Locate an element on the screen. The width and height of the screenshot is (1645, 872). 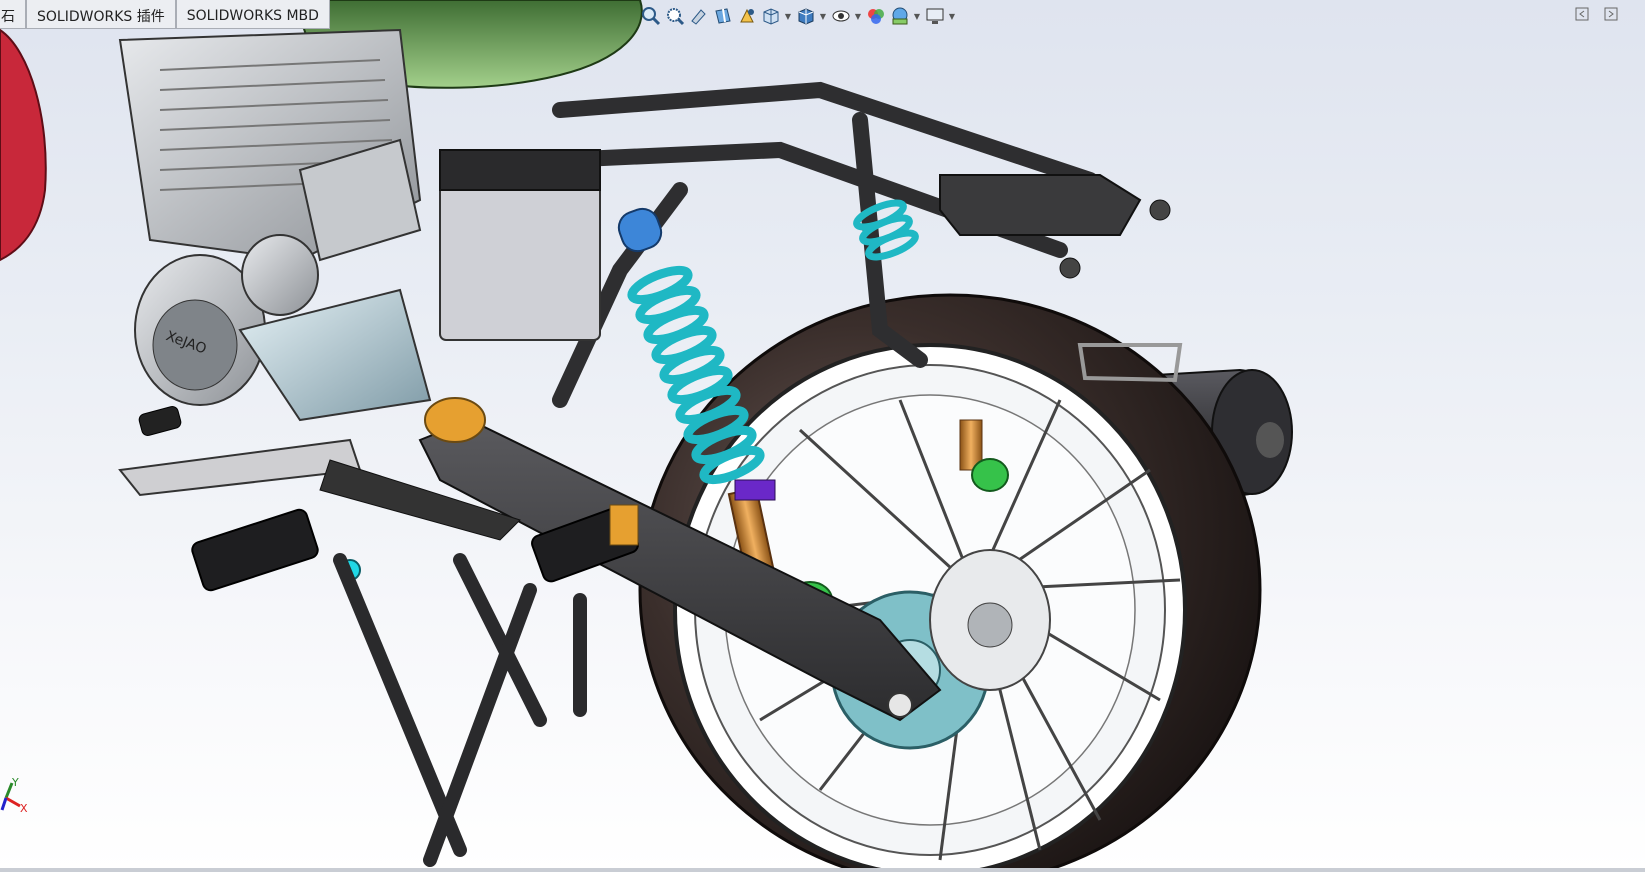
heads-up-view-toolbar: ▼ ▼ ▼ ▼ ▼ is located at coordinates (798, 16).